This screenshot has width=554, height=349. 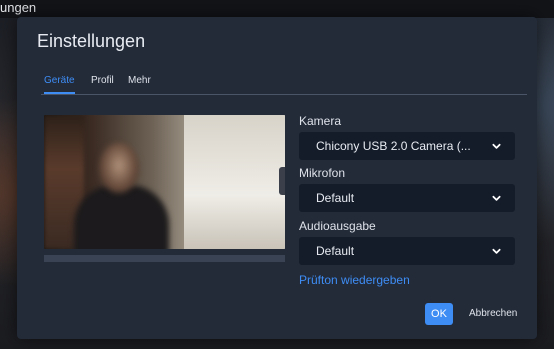 What do you see at coordinates (277, 9) in the screenshot?
I see `top-bar: ungen` at bounding box center [277, 9].